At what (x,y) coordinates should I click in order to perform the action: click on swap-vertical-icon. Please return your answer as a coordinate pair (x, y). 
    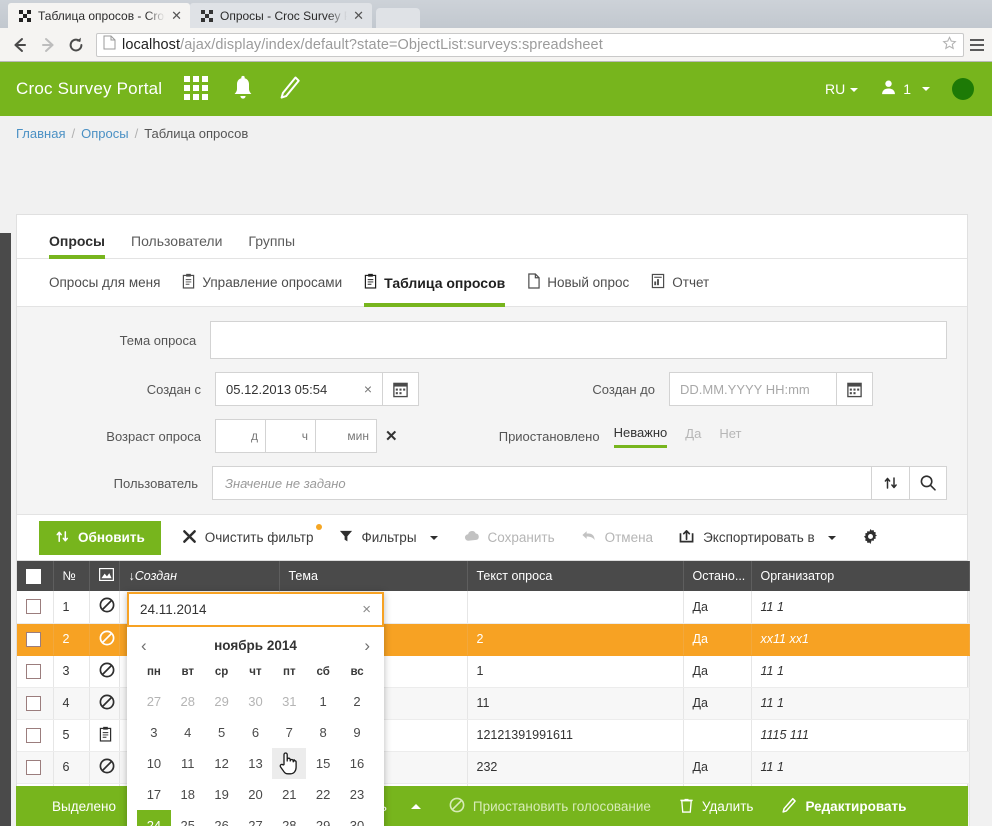
    Looking at the image, I should click on (891, 483).